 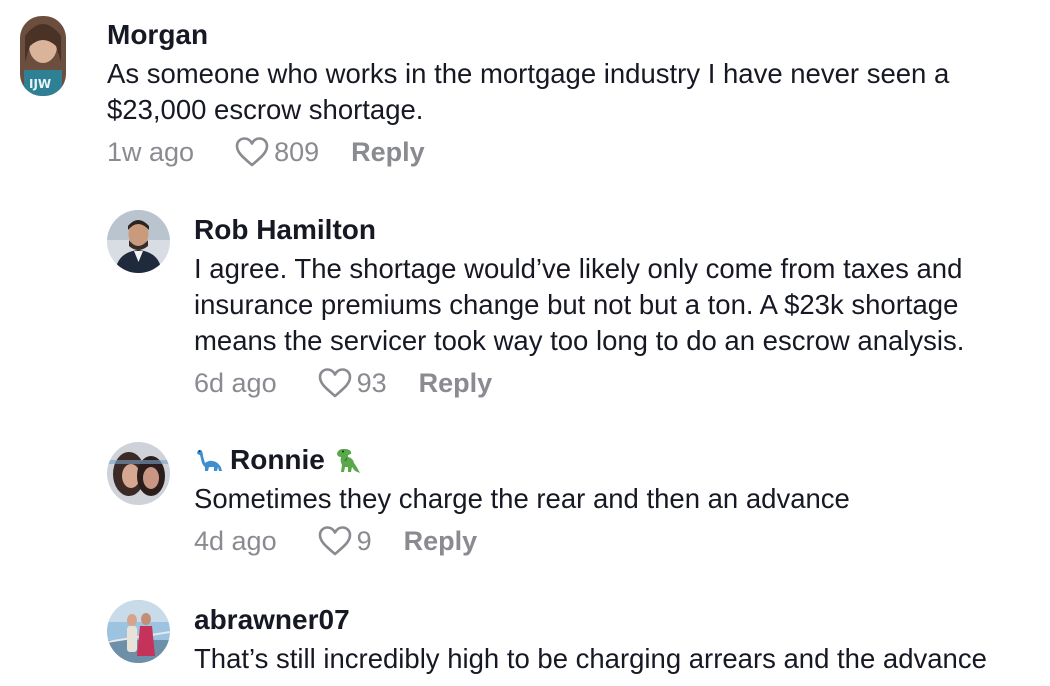 I want to click on sauropod-emoji-icon, so click(x=209, y=460).